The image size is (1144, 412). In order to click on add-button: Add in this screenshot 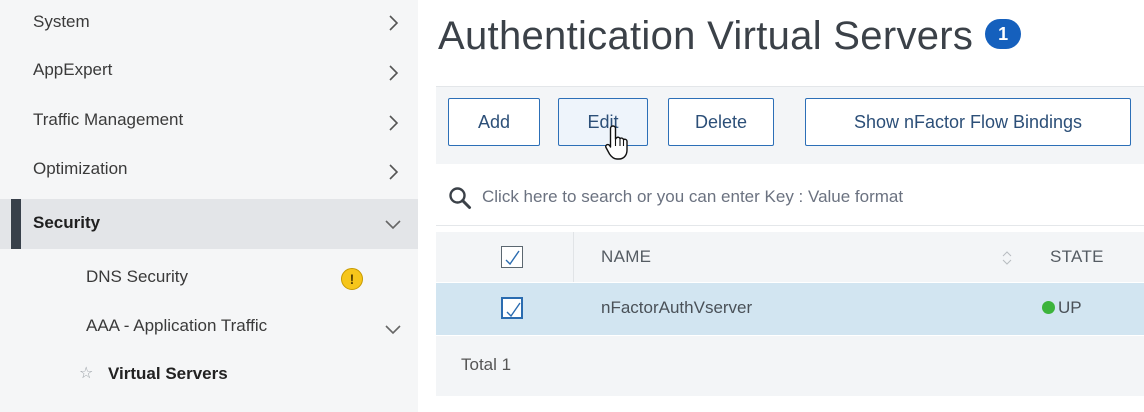, I will do `click(494, 122)`.